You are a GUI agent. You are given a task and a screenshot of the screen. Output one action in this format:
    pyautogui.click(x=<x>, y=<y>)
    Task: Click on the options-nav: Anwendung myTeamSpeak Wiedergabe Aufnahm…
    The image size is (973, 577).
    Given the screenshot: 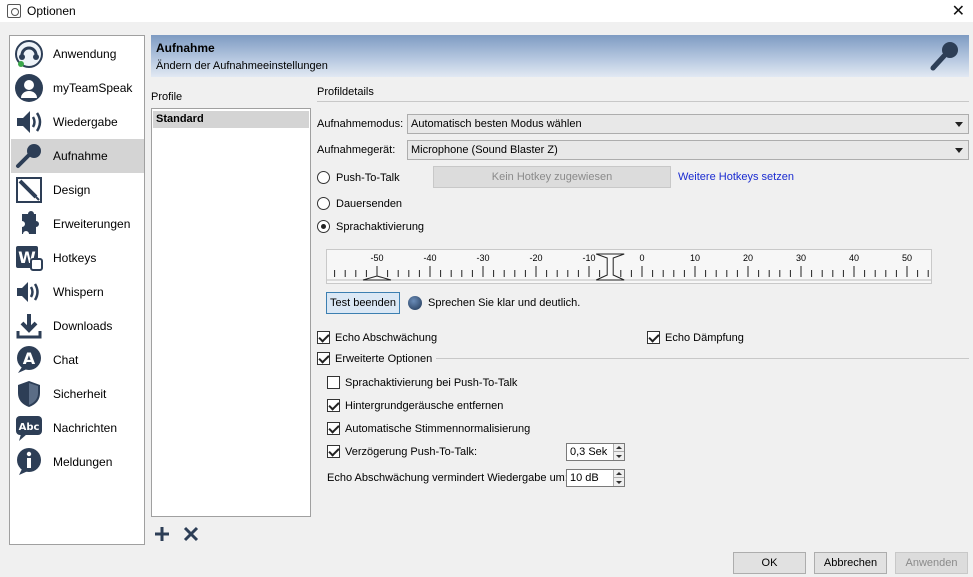 What is the action you would take?
    pyautogui.click(x=77, y=290)
    